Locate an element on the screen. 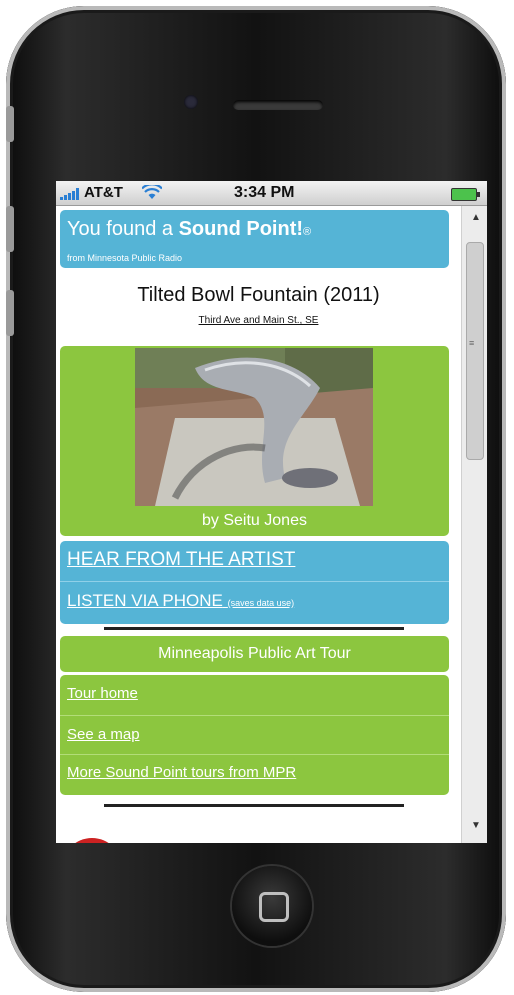  artist-credit: by Seitu Jones is located at coordinates (254, 520).